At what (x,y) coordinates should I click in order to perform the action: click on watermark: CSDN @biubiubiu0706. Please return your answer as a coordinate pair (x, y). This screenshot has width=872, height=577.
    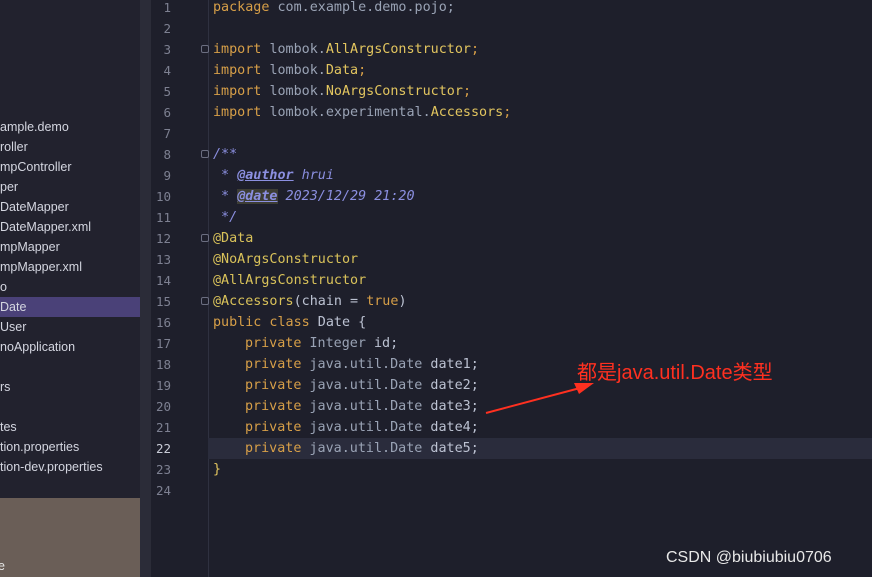
    Looking at the image, I should click on (749, 557).